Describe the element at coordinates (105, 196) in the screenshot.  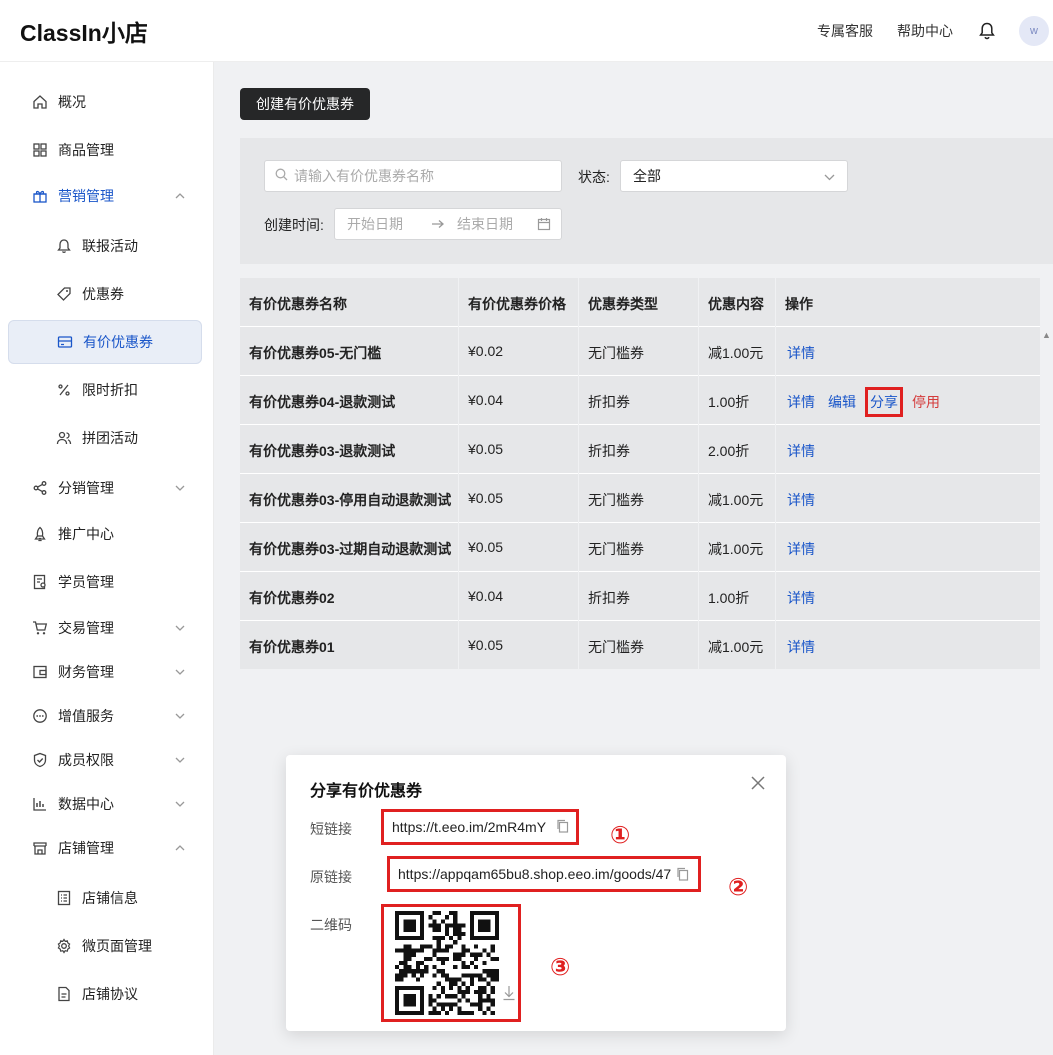
I see `sidebar-item-marketing: 营销管理` at that location.